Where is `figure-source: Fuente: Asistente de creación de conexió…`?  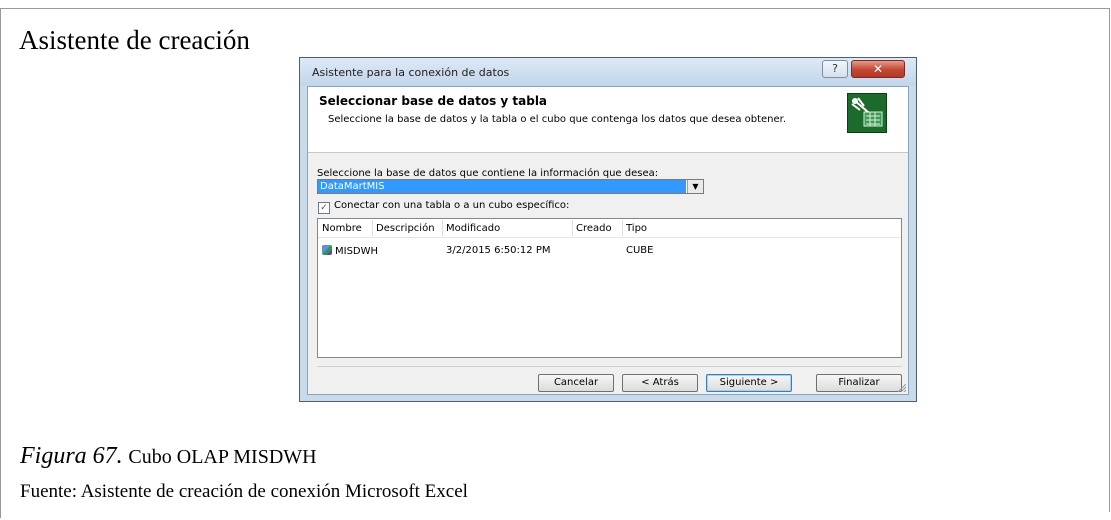
figure-source: Fuente: Asistente de creación de conexió… is located at coordinates (244, 491).